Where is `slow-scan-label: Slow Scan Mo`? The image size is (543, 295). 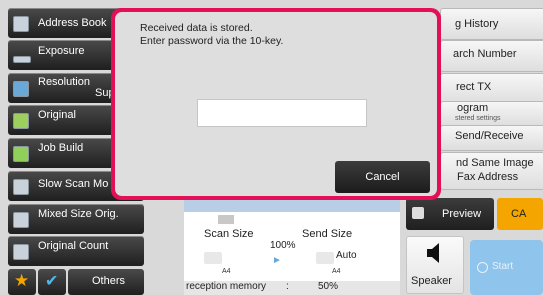
slow-scan-label: Slow Scan Mo is located at coordinates (73, 184).